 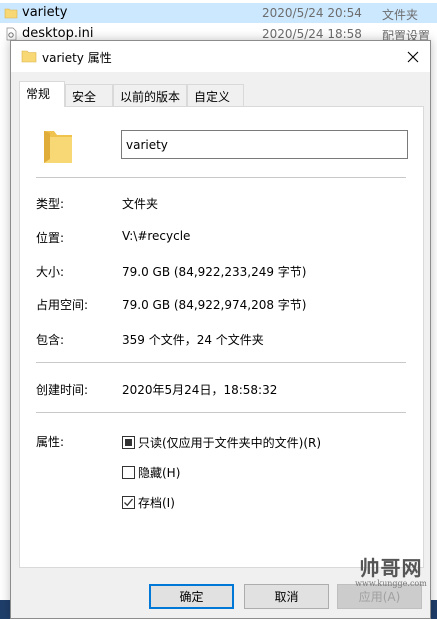 What do you see at coordinates (50, 272) in the screenshot?
I see `size-label: 大小:` at bounding box center [50, 272].